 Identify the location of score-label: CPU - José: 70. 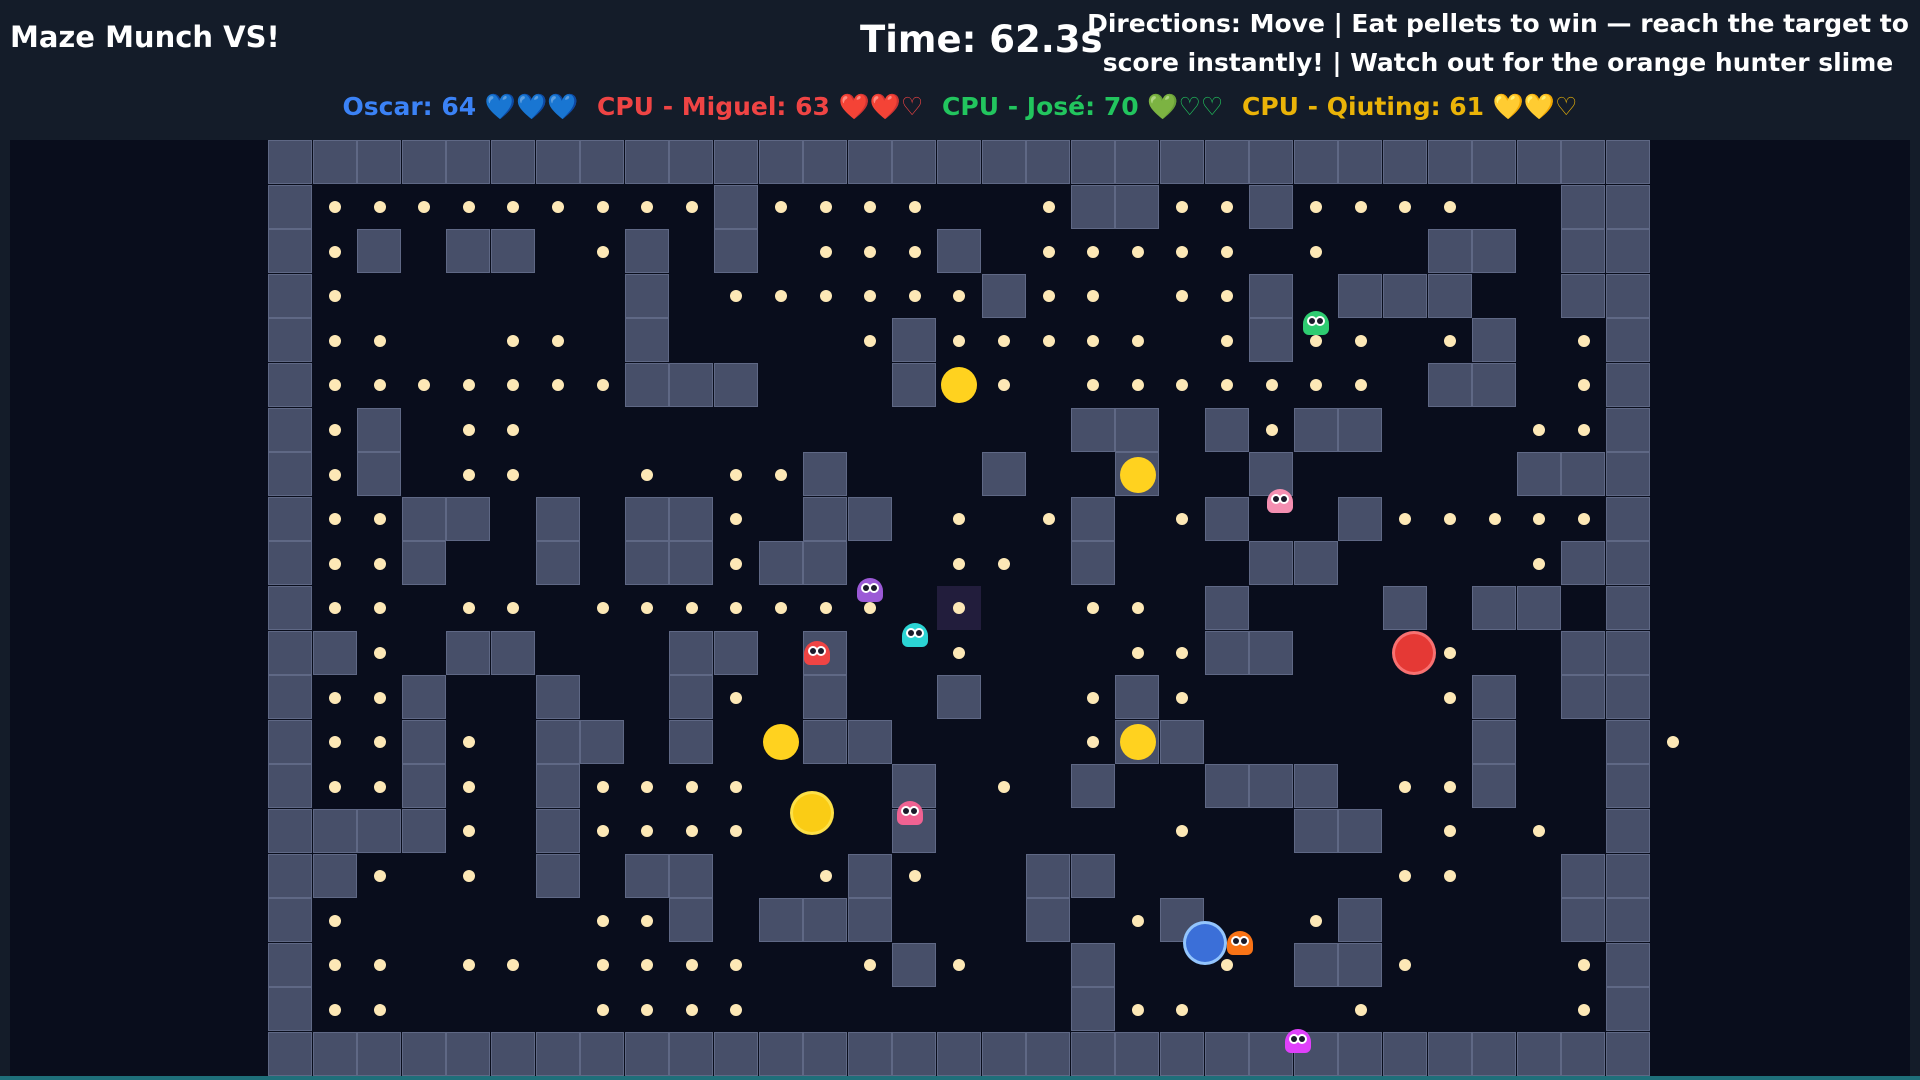
(1040, 106).